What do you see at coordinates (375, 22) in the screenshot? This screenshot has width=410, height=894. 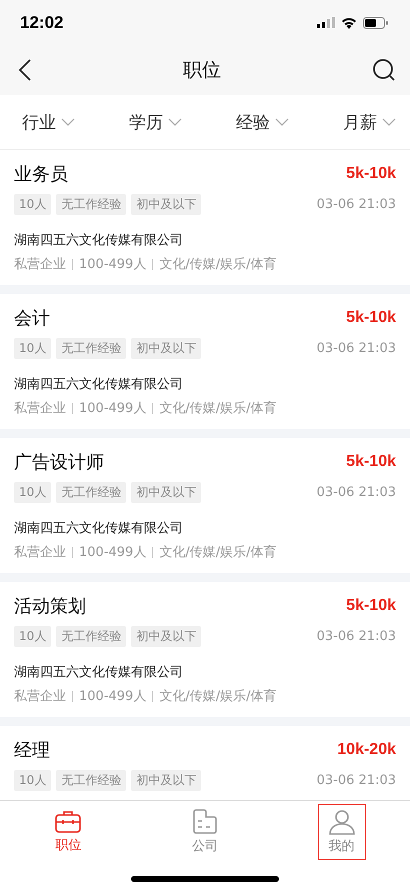 I see `battery-icon` at bounding box center [375, 22].